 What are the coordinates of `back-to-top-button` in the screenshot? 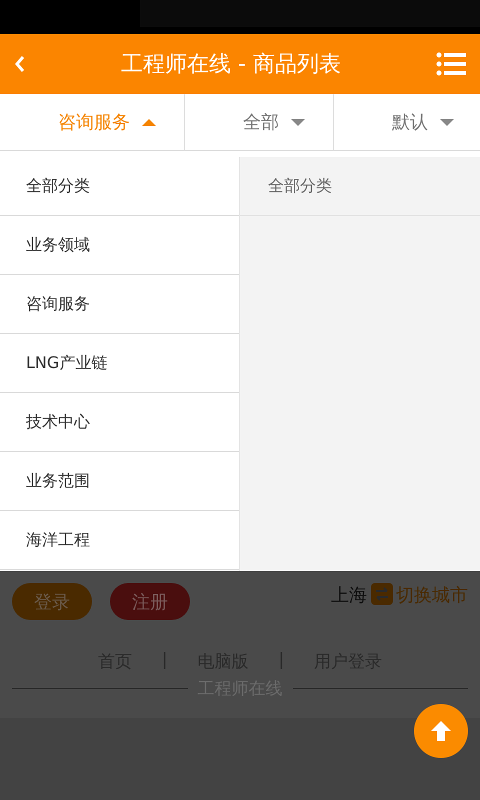 It's located at (441, 731).